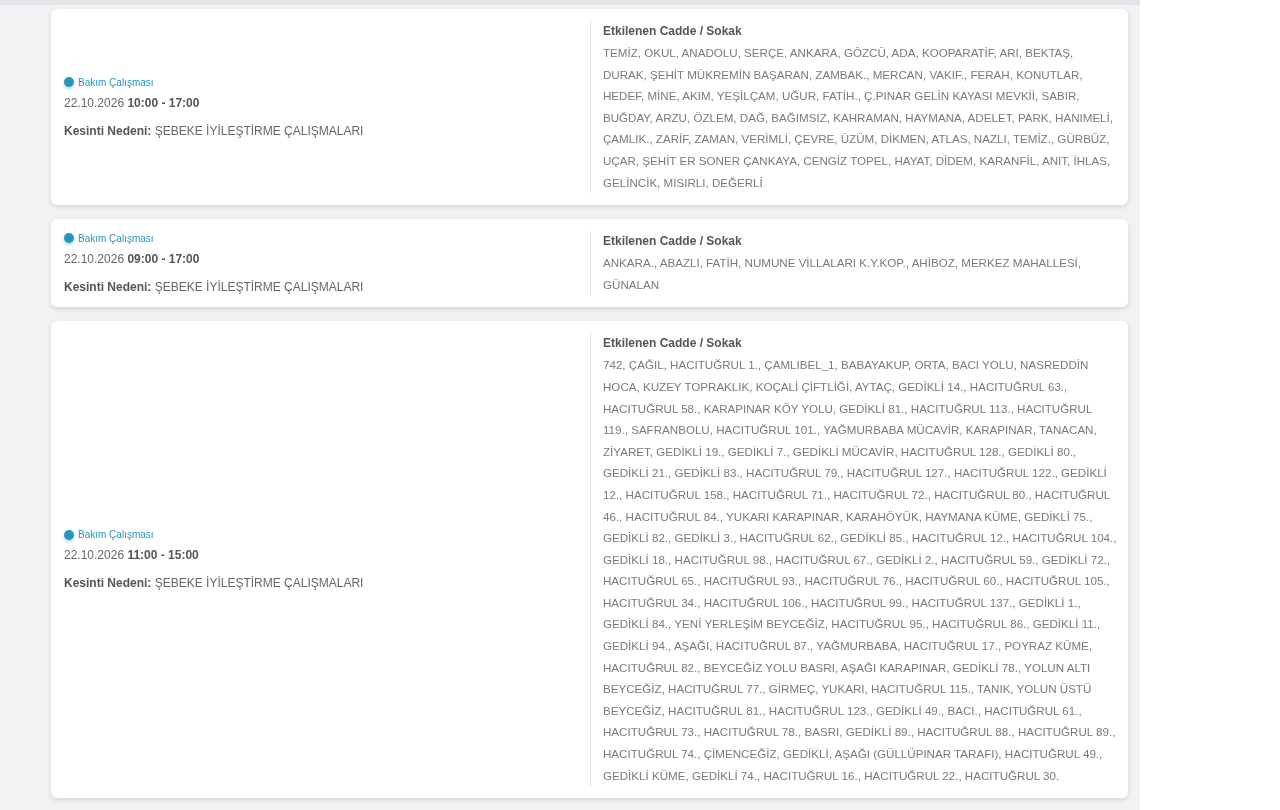 This screenshot has width=1280, height=810. What do you see at coordinates (860, 118) in the screenshot?
I see `streets-list: TEMİZ, OKUL, ANADOLU, SERÇE, ANKARA, GÖZCÜ, ADA, KOOPARATİF, ARI, BEKTAŞ, DURAK, ŞEHİT MÜKREMİN BAŞARAN, ZAMBAK., MERCAN, VAKIF., FERAH, KONUTLAR, HEDEF, MİNE, AKIM, YEŞİLÇAM, UĞUR, FATİH., Ç.PINAR GELİN KAYASI MEVKİİ, SABIR, BUĞDAY, ARZU, ÖZLEM, DAĞ, BAĞIMSIZ, KAHRAMAN, HAYMANA, ADELET, PARK, HANIMELİ, ÇAMLIK., ZARİF, ZAMAN, VERİMLİ, ÇEVRE, ÜZÜM, DİKMEN, ATLAS, NAZLI, TEMİZ., GÜRBÜZ, UÇAR, ŞEHİT ER SONER ÇANKAYA, CENGİZ TOPEL, HAYAT, DİDEM, KARANFİL, ANIT, İHLAS, GELİNCİK, MISIRLI, DEĞERLİ` at bounding box center [860, 118].